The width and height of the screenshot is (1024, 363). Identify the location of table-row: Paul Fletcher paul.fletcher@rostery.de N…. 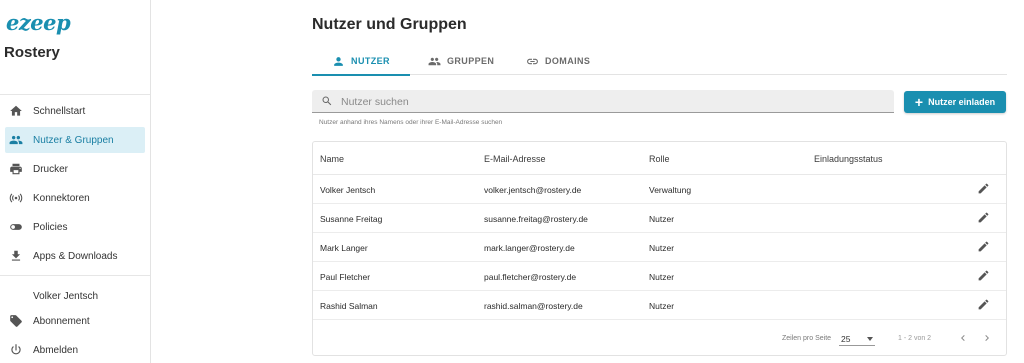
(659, 276).